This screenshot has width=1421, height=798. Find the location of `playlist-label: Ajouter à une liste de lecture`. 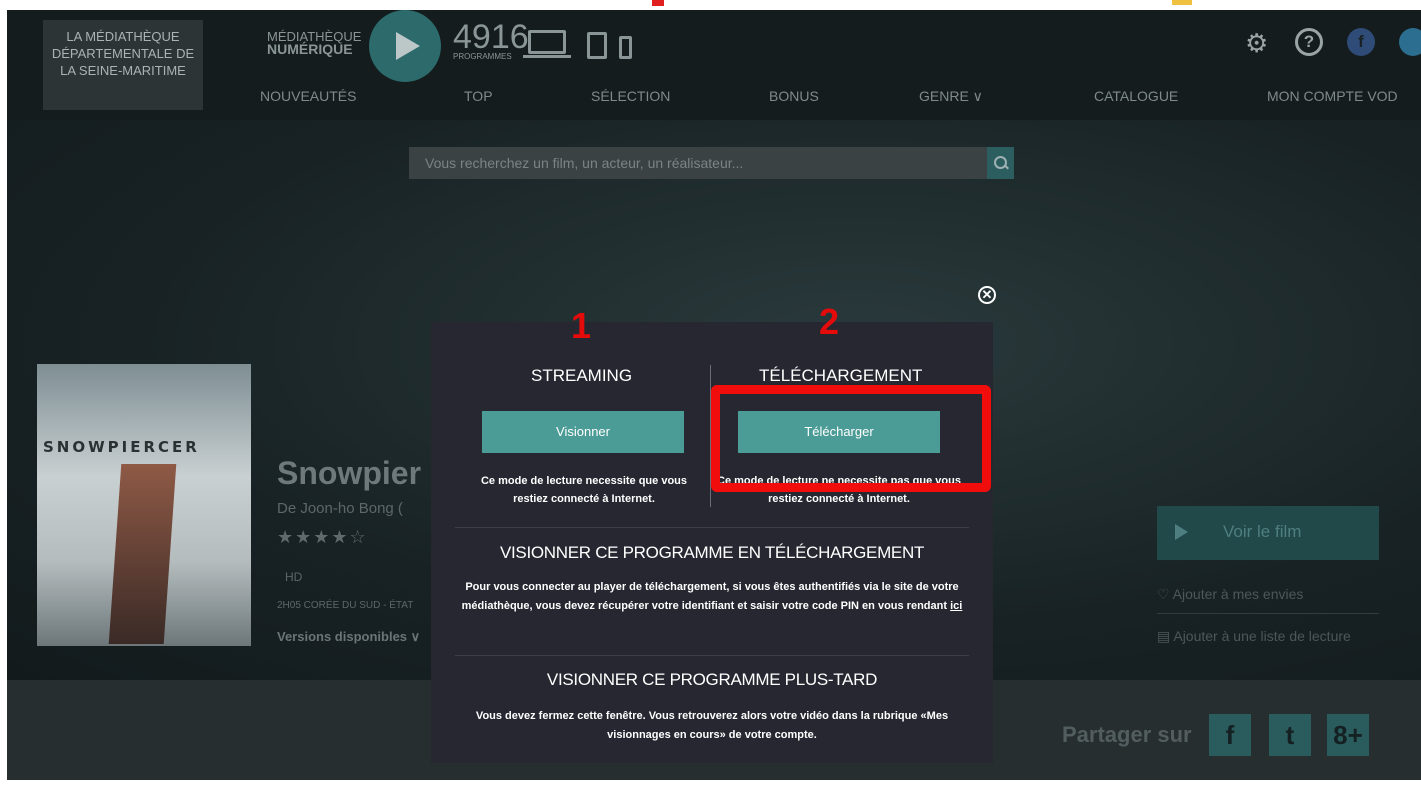

playlist-label: Ajouter à une liste de lecture is located at coordinates (1262, 636).